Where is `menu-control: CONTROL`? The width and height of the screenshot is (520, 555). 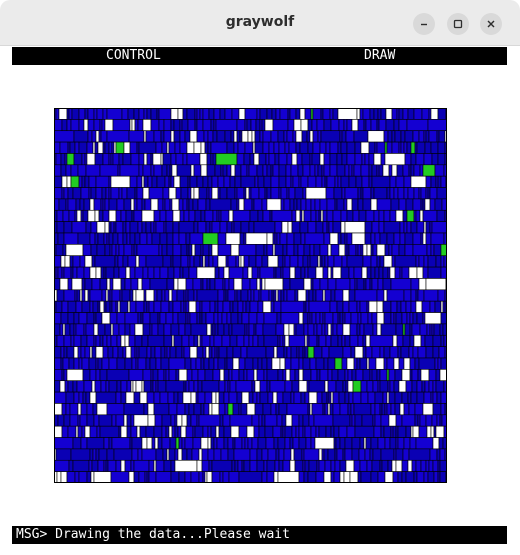 menu-control: CONTROL is located at coordinates (133, 56).